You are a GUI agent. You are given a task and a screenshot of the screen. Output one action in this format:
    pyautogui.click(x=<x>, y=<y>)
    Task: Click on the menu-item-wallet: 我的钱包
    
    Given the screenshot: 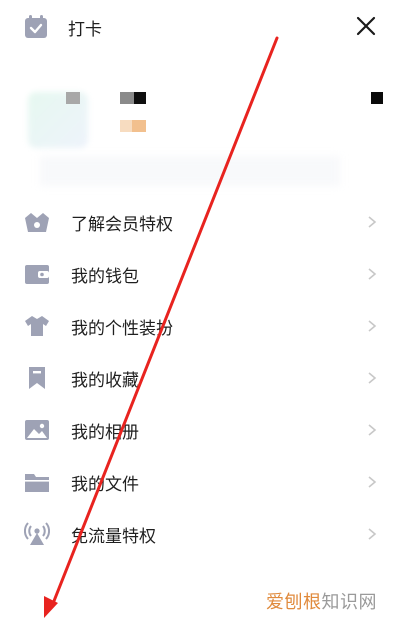 What is the action you would take?
    pyautogui.click(x=200, y=274)
    